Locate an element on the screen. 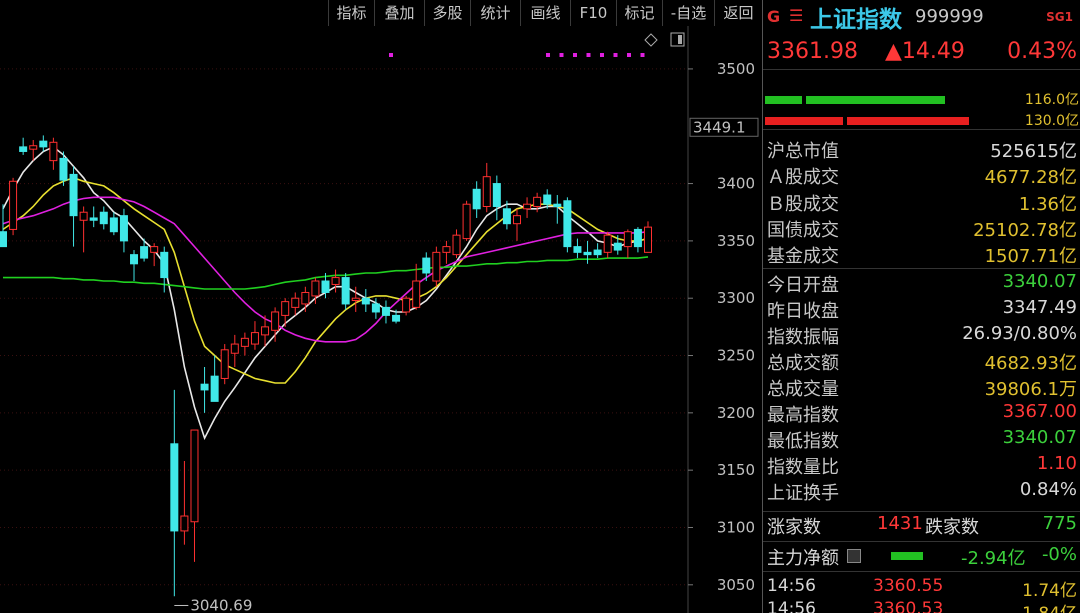  y-tick-label: 3500 is located at coordinates (736, 69).